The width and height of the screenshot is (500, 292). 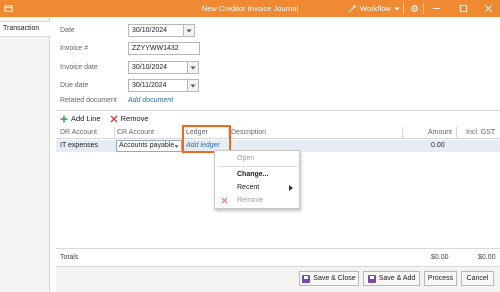 I want to click on workflow-label: Workflow, so click(x=375, y=8).